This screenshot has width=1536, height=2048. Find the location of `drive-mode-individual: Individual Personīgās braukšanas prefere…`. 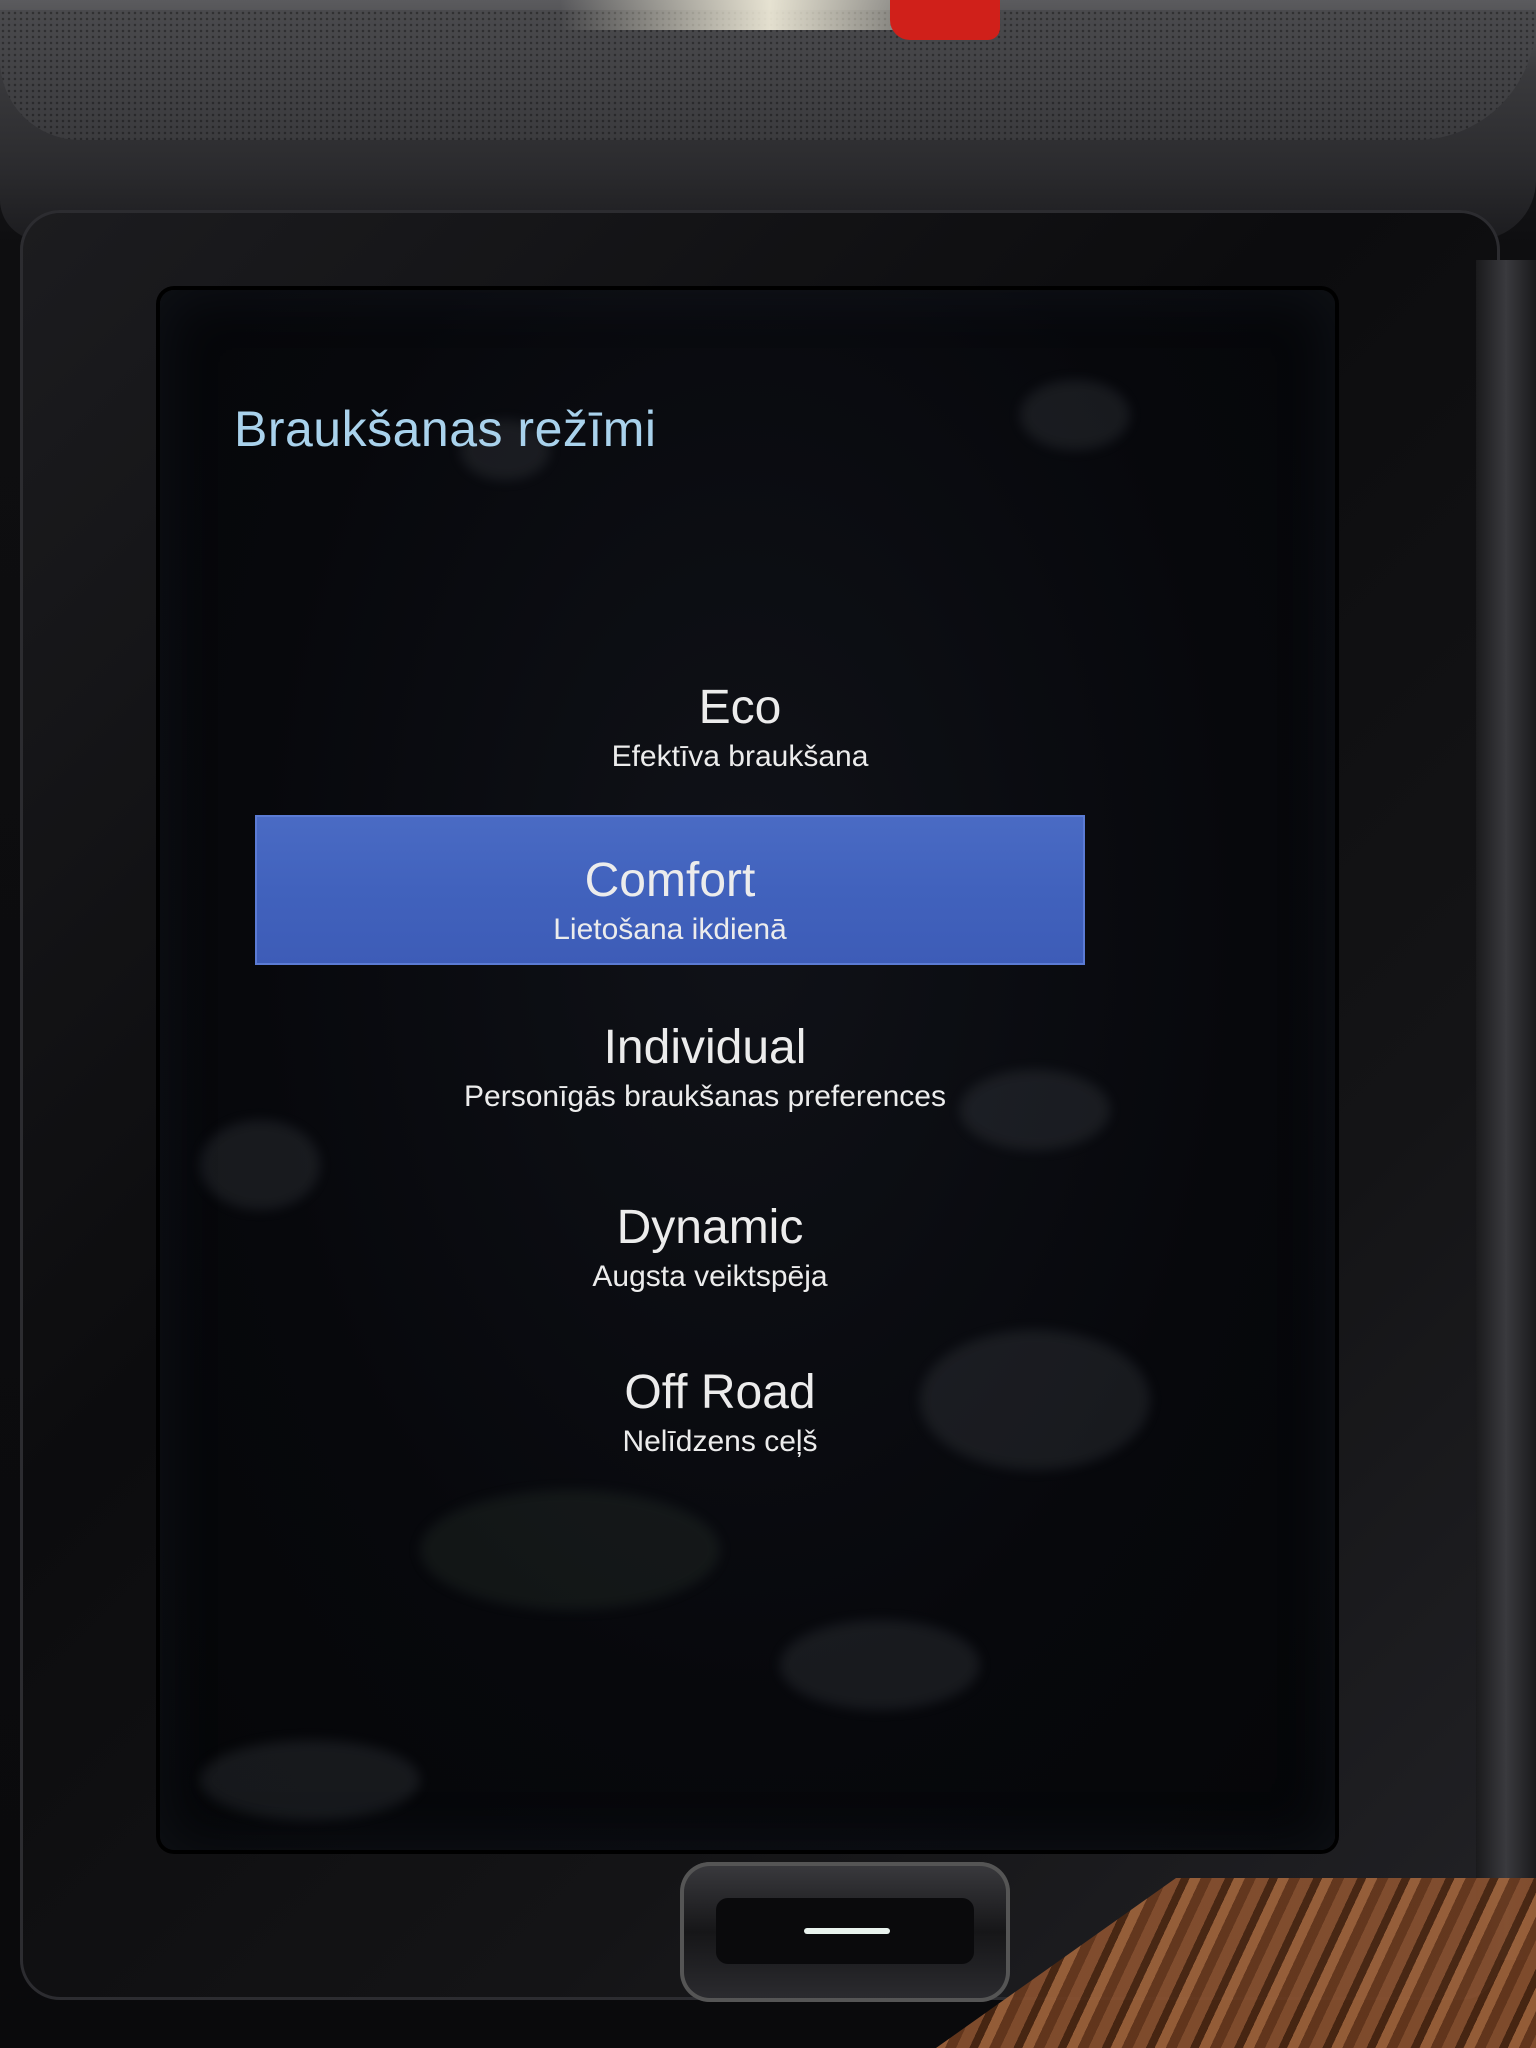

drive-mode-individual: Individual Personīgās braukšanas prefere… is located at coordinates (705, 1075).